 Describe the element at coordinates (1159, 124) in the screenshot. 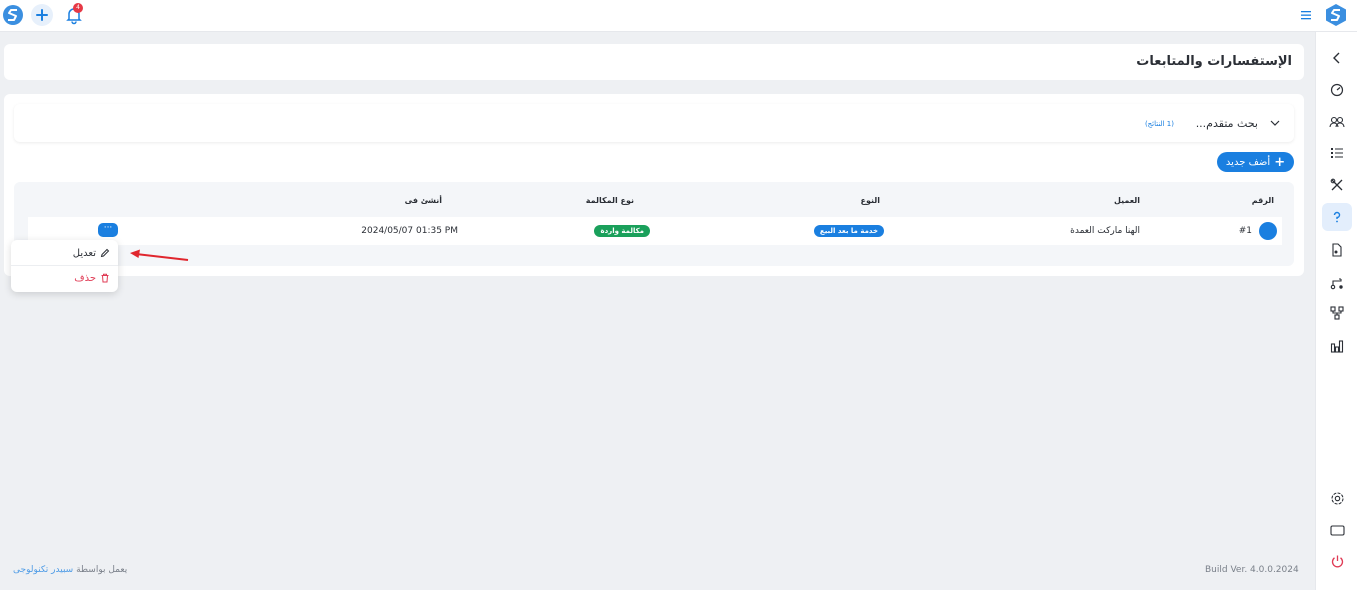

I see `results-count: (1 النتائج)` at that location.